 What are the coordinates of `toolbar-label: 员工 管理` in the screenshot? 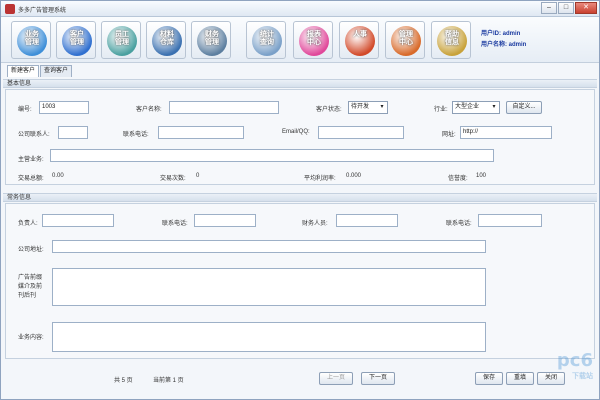 It's located at (122, 38).